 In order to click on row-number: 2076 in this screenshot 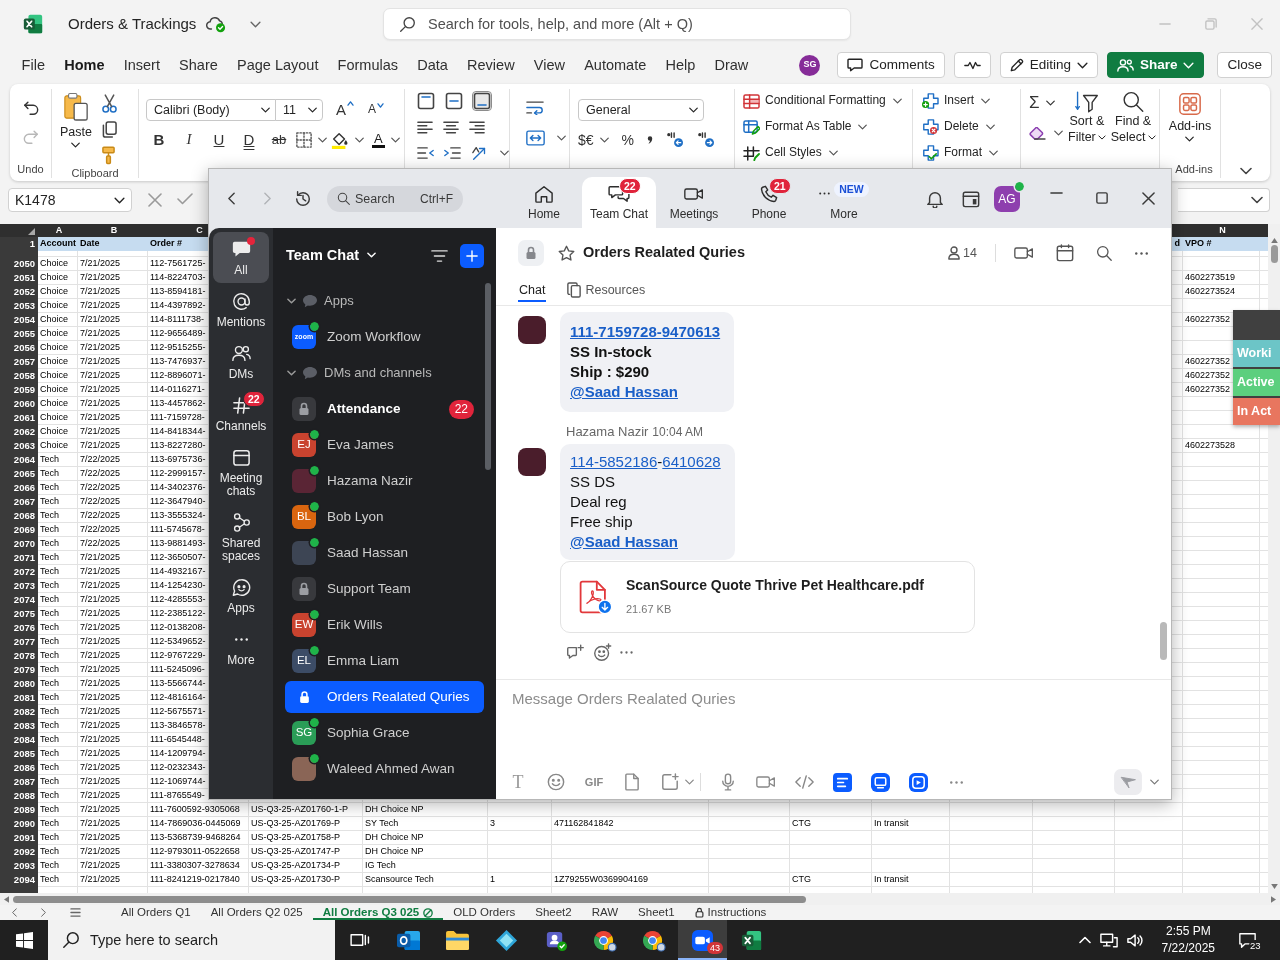, I will do `click(24, 627)`.